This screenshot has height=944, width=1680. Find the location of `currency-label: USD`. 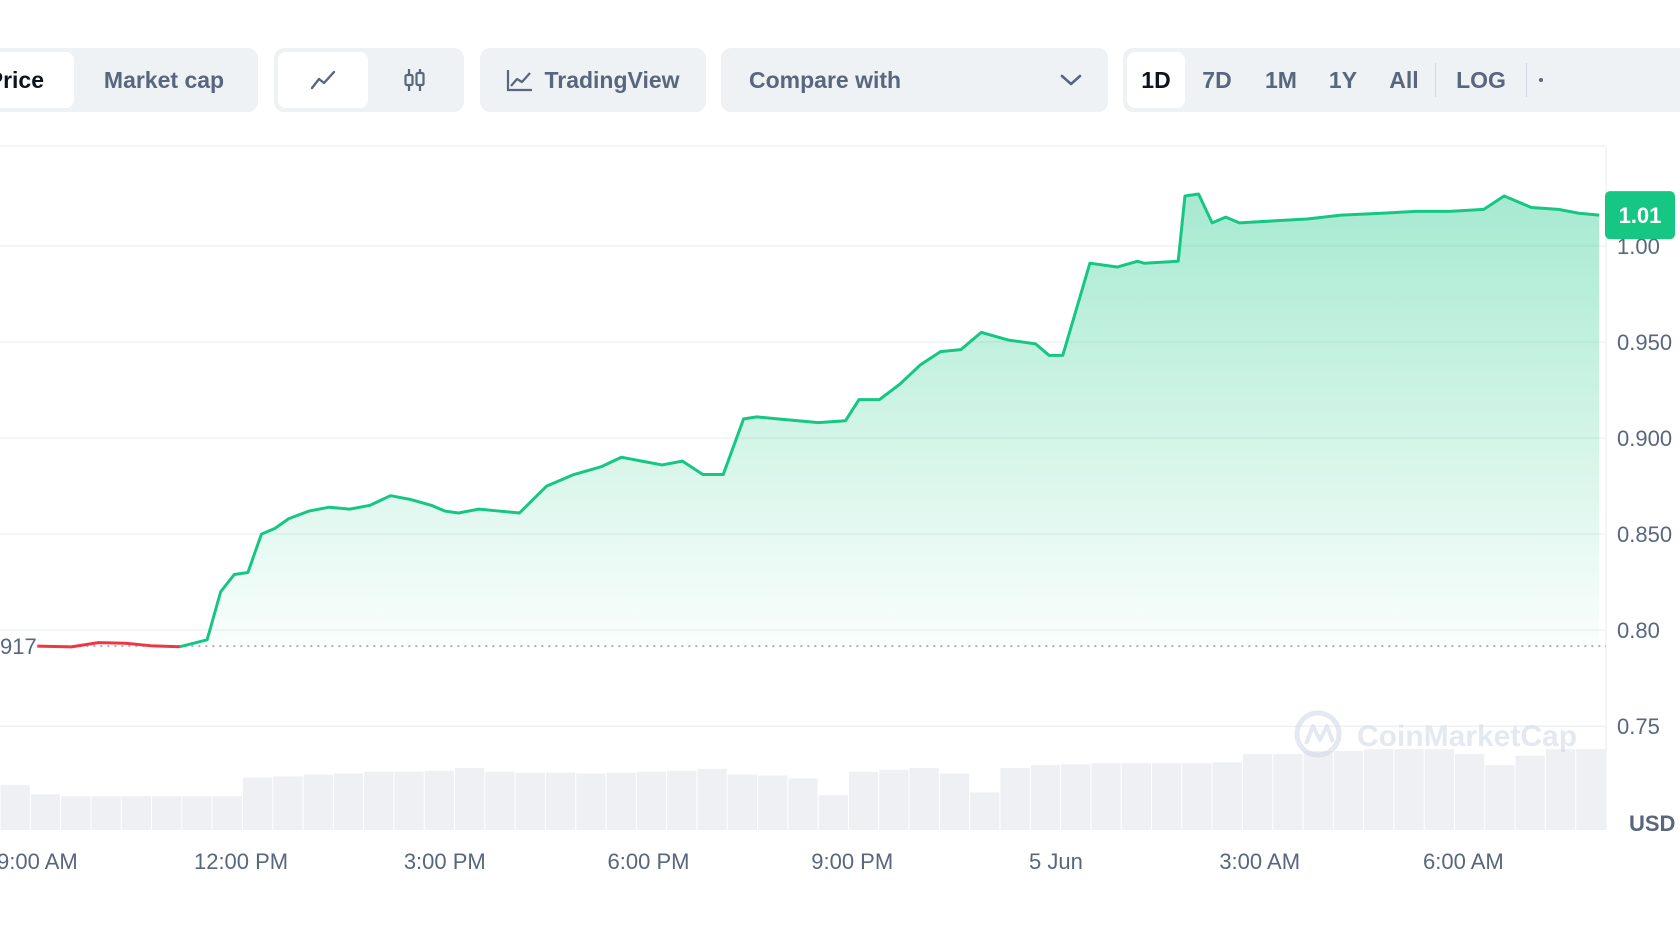

currency-label: USD is located at coordinates (1652, 823).